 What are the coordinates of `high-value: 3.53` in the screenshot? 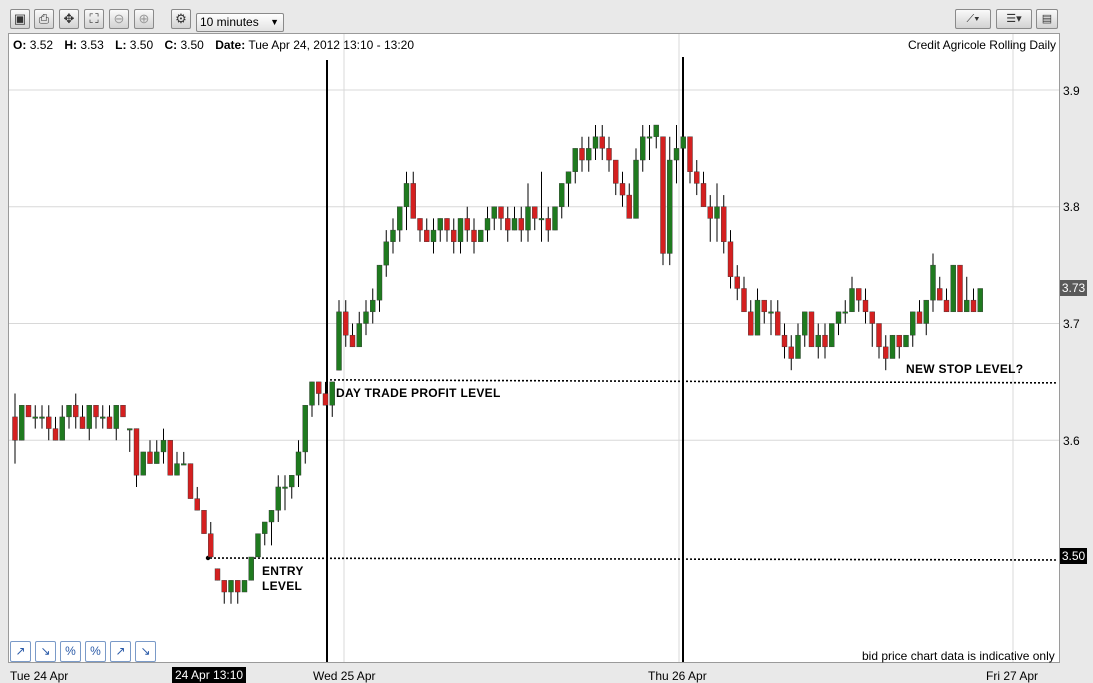 It's located at (92, 45).